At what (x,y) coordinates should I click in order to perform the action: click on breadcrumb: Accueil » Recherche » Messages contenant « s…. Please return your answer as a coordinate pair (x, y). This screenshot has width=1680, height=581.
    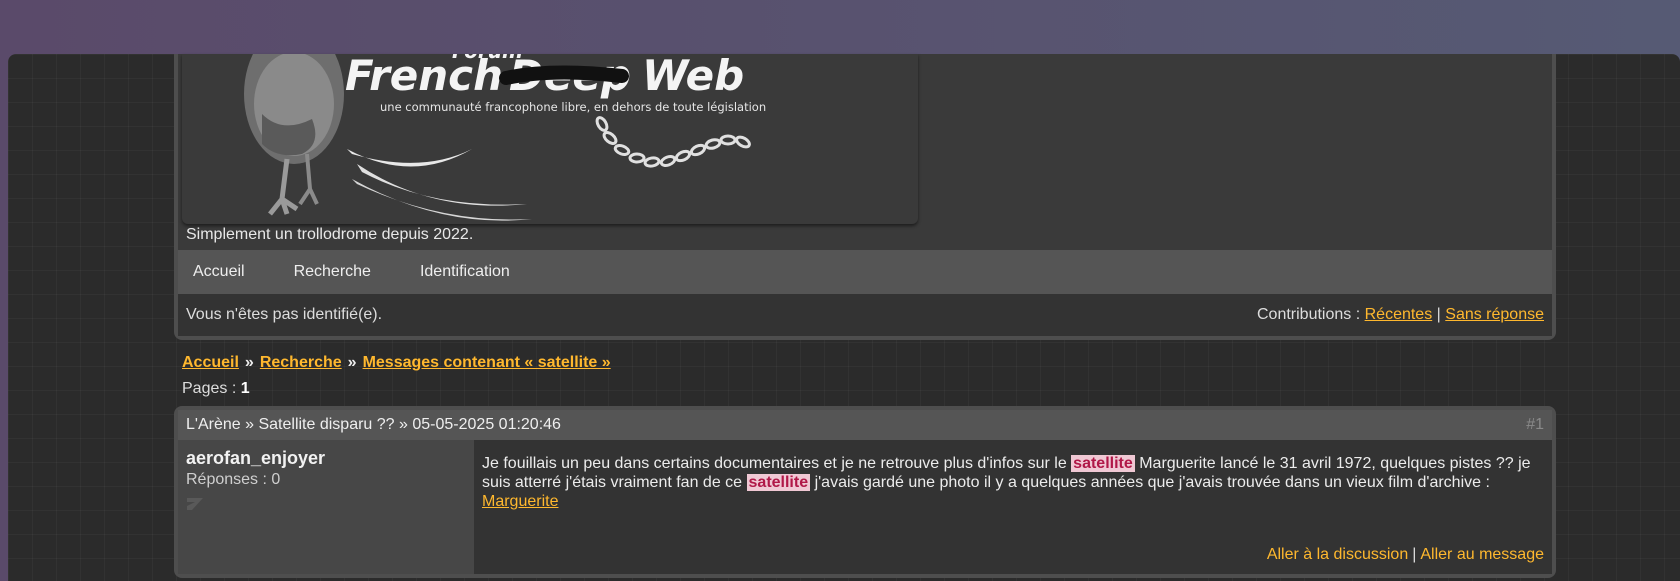
    Looking at the image, I should click on (396, 363).